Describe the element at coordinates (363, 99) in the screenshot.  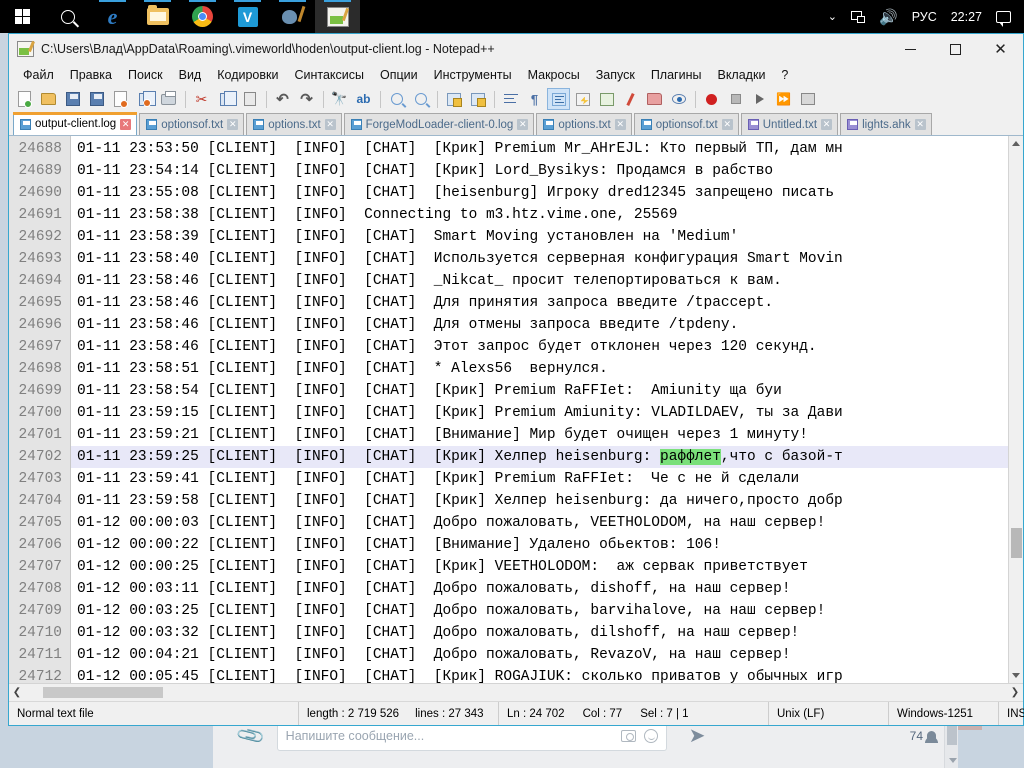
I see `replace-button: ab` at that location.